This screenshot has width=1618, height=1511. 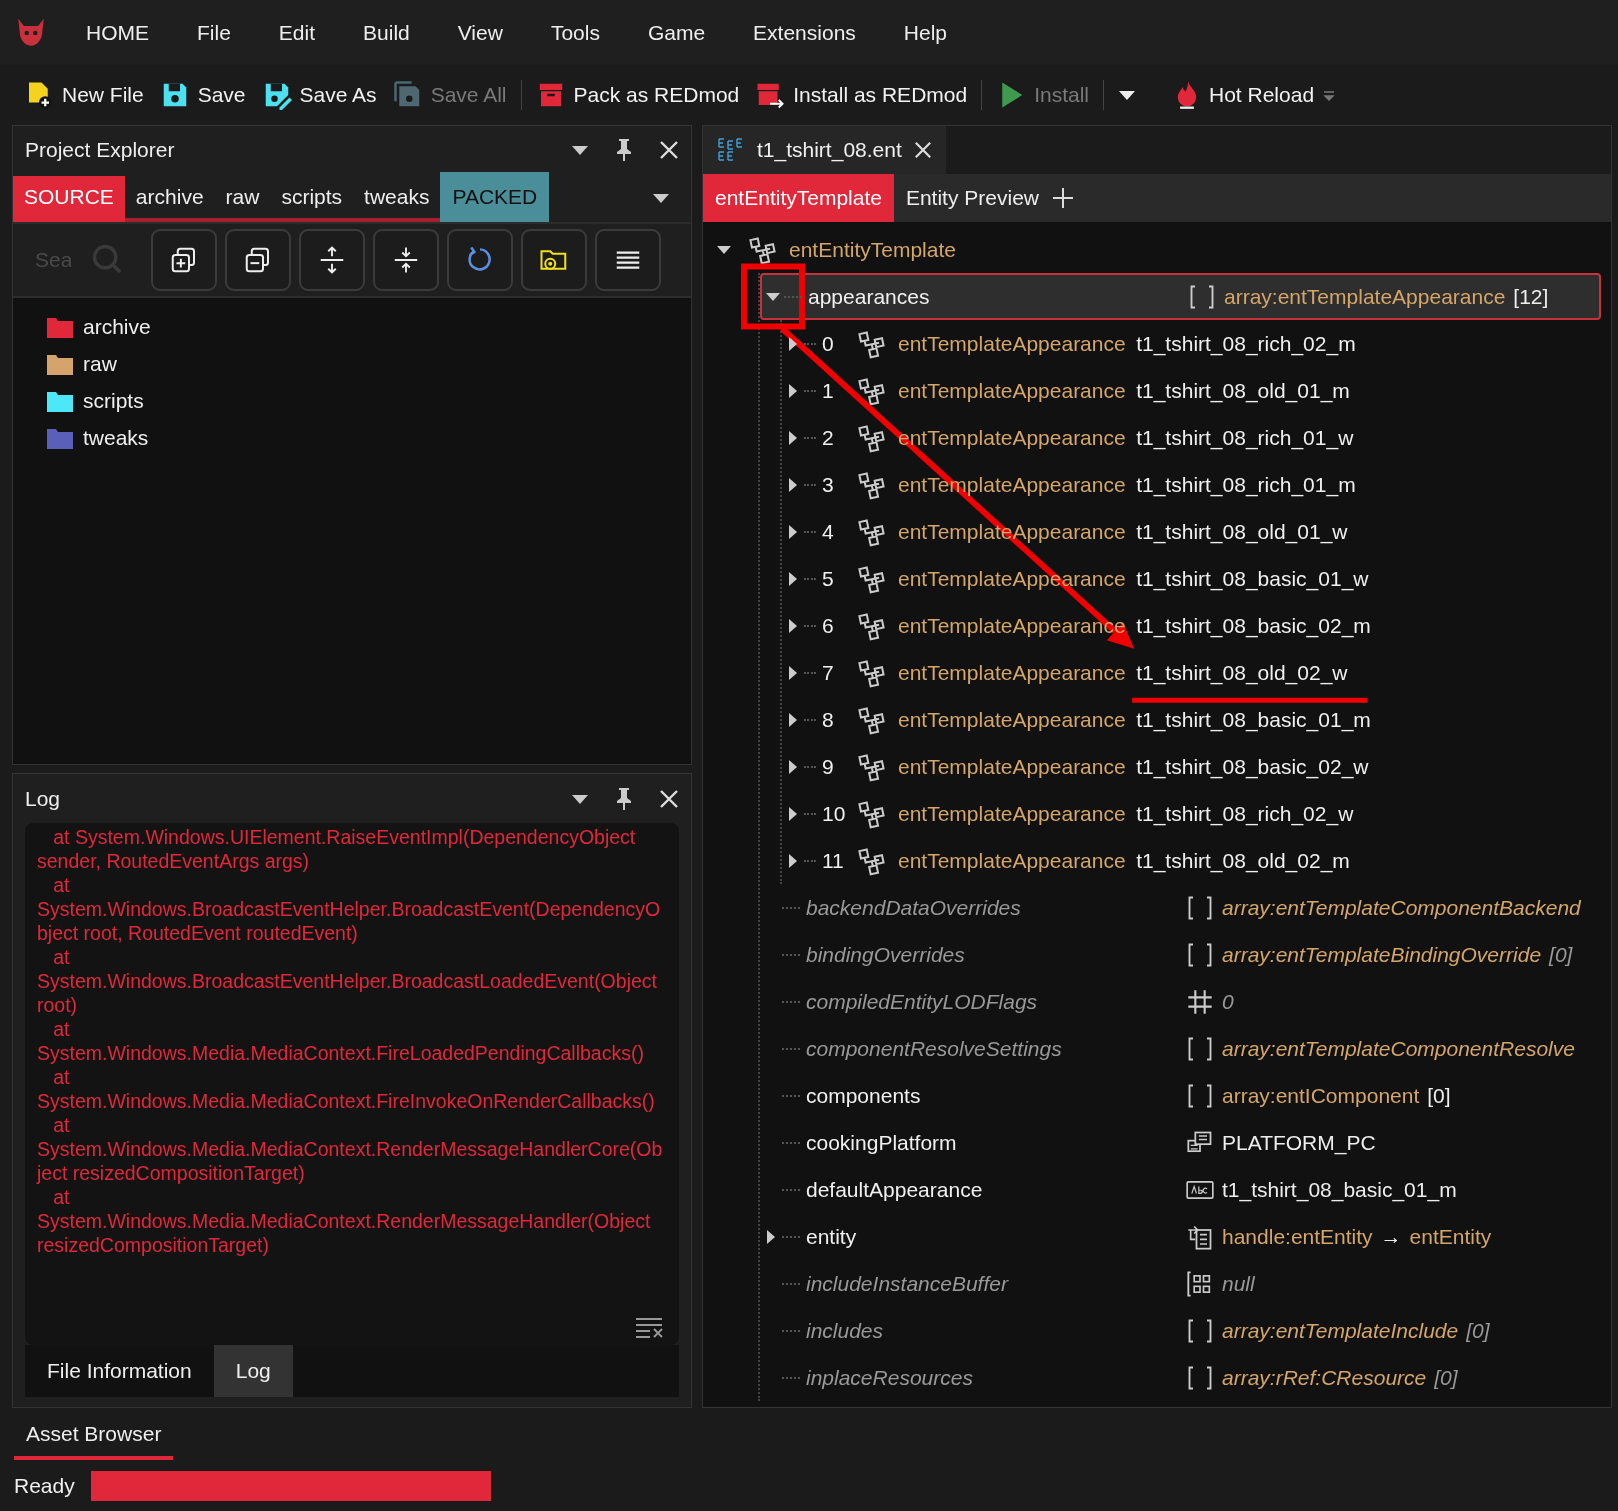 What do you see at coordinates (872, 249) in the screenshot?
I see `node-type: entEntityTemplate` at bounding box center [872, 249].